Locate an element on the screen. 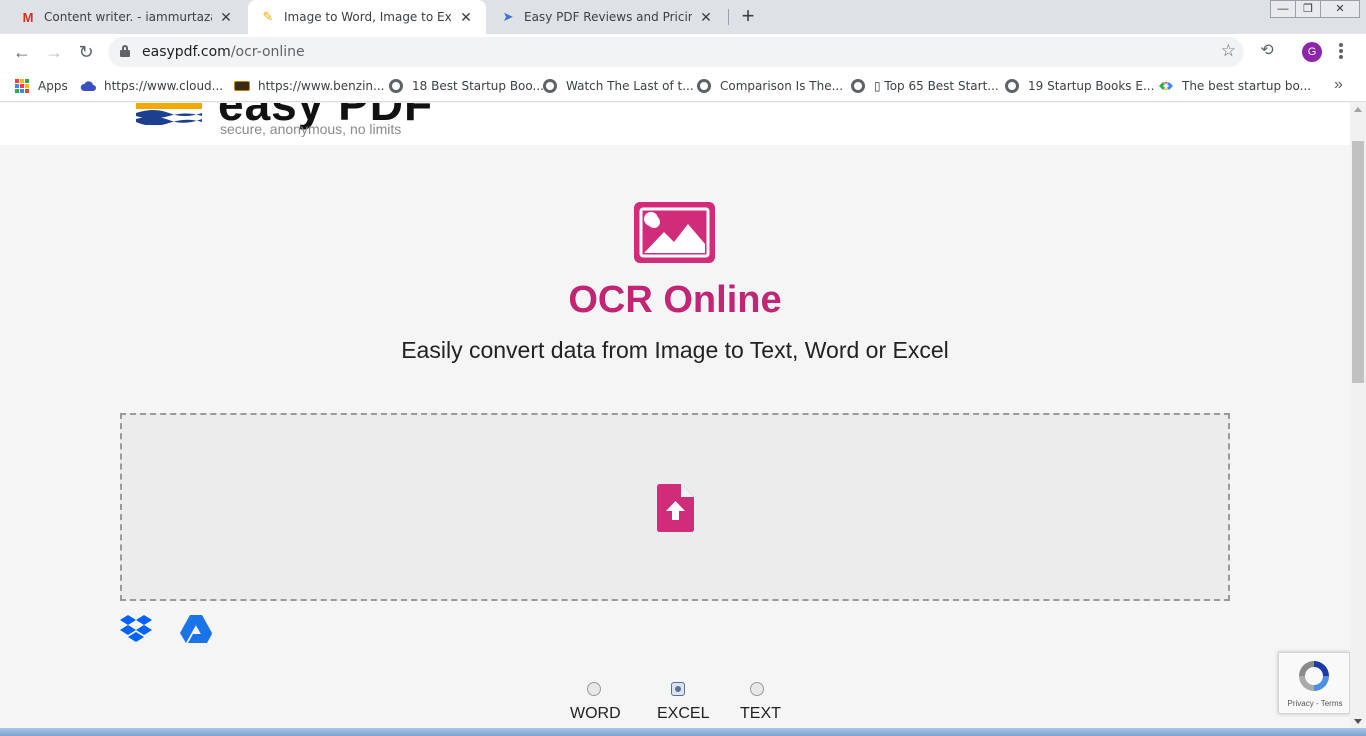 The width and height of the screenshot is (1366, 736). tab-easypdf: ✎ Image to Word, Image to Excel, I ✕ is located at coordinates (367, 17).